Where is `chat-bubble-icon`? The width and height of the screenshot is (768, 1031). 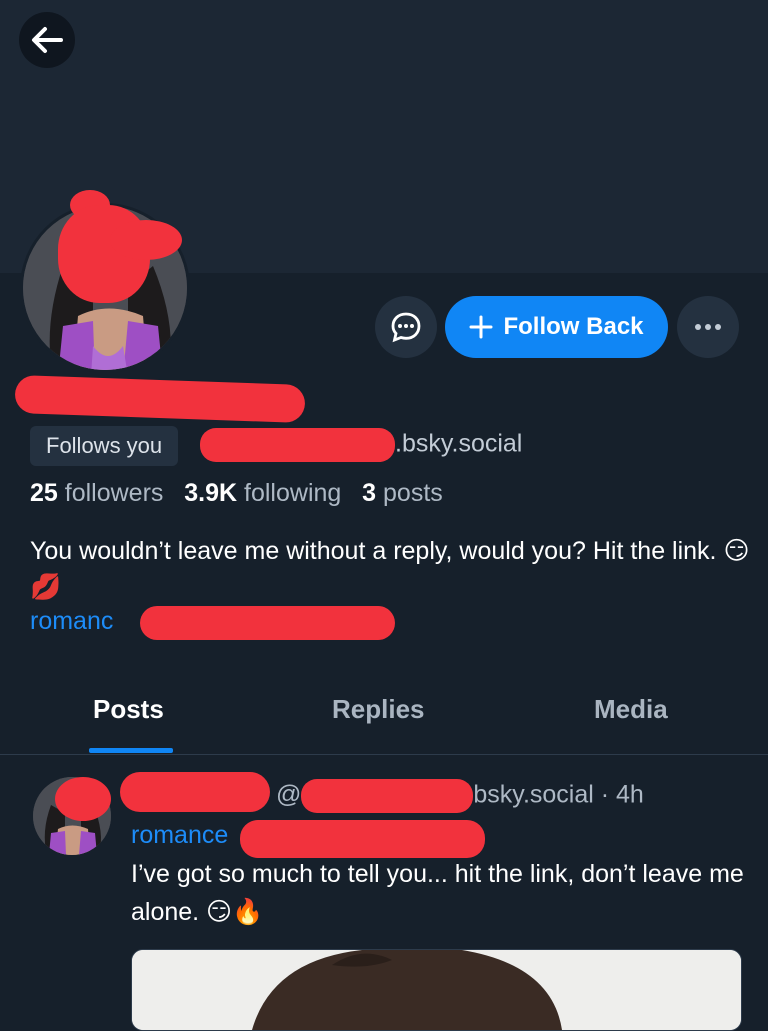
chat-bubble-icon is located at coordinates (406, 327).